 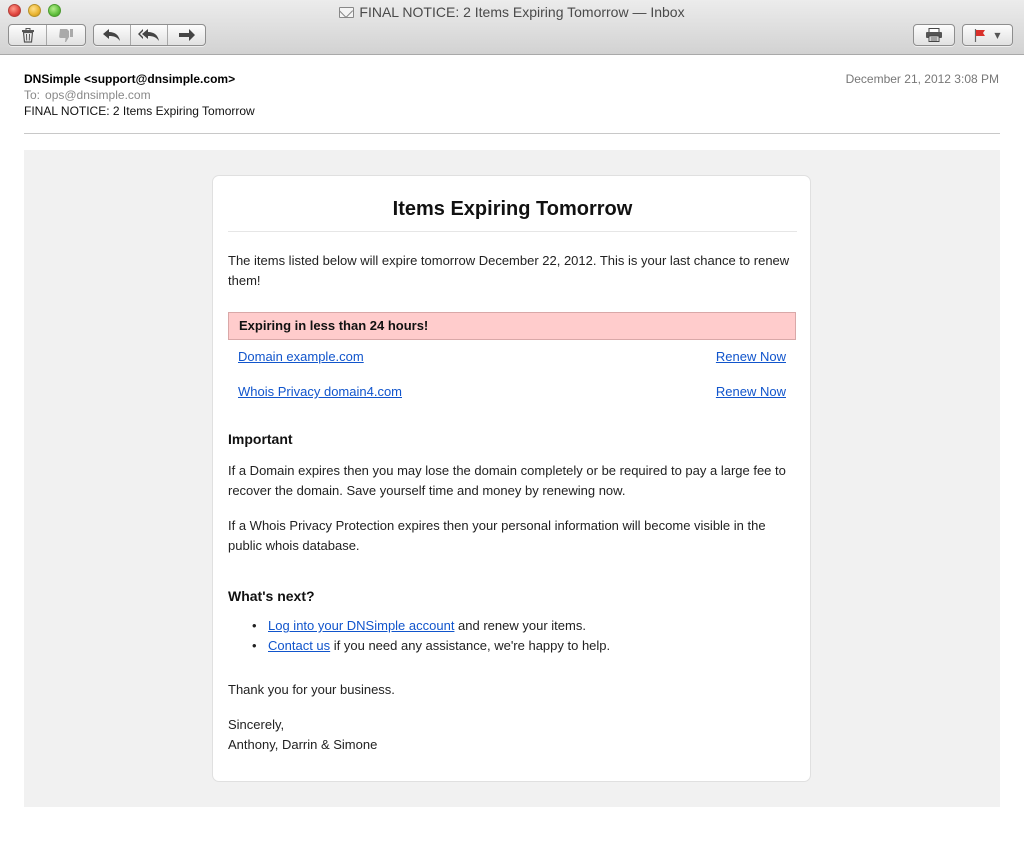 I want to click on reply-all-arrow-icon, so click(x=148, y=35).